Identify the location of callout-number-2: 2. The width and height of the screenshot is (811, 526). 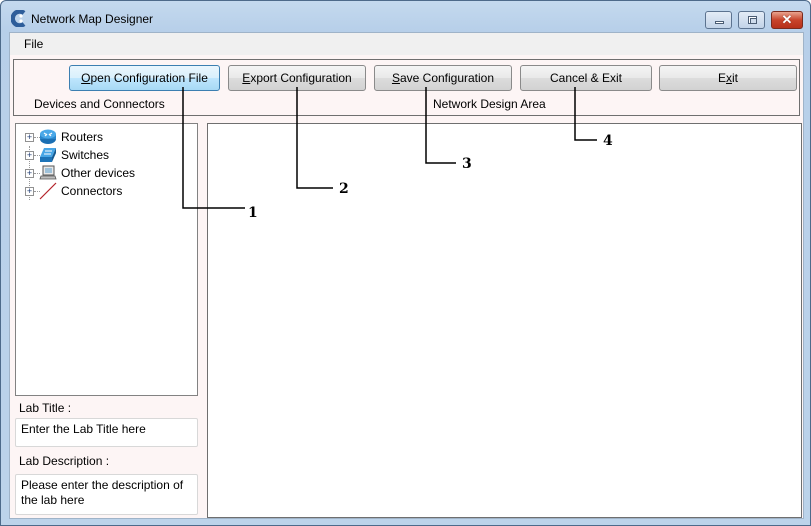
(344, 189).